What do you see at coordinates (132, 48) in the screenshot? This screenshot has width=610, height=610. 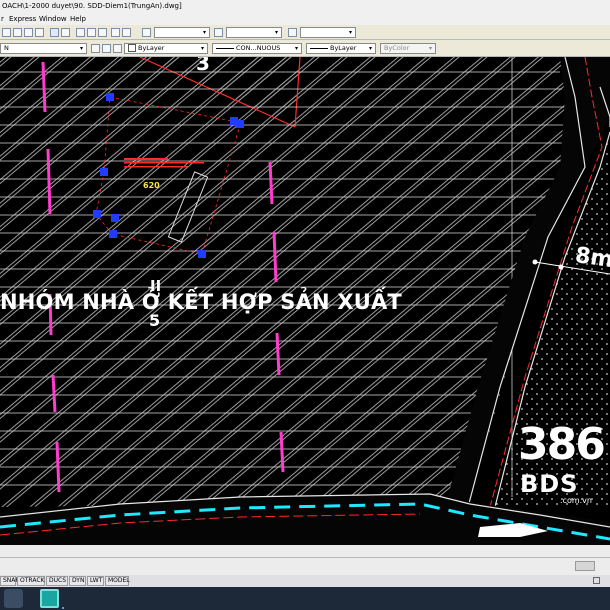 I see `color-swatch` at bounding box center [132, 48].